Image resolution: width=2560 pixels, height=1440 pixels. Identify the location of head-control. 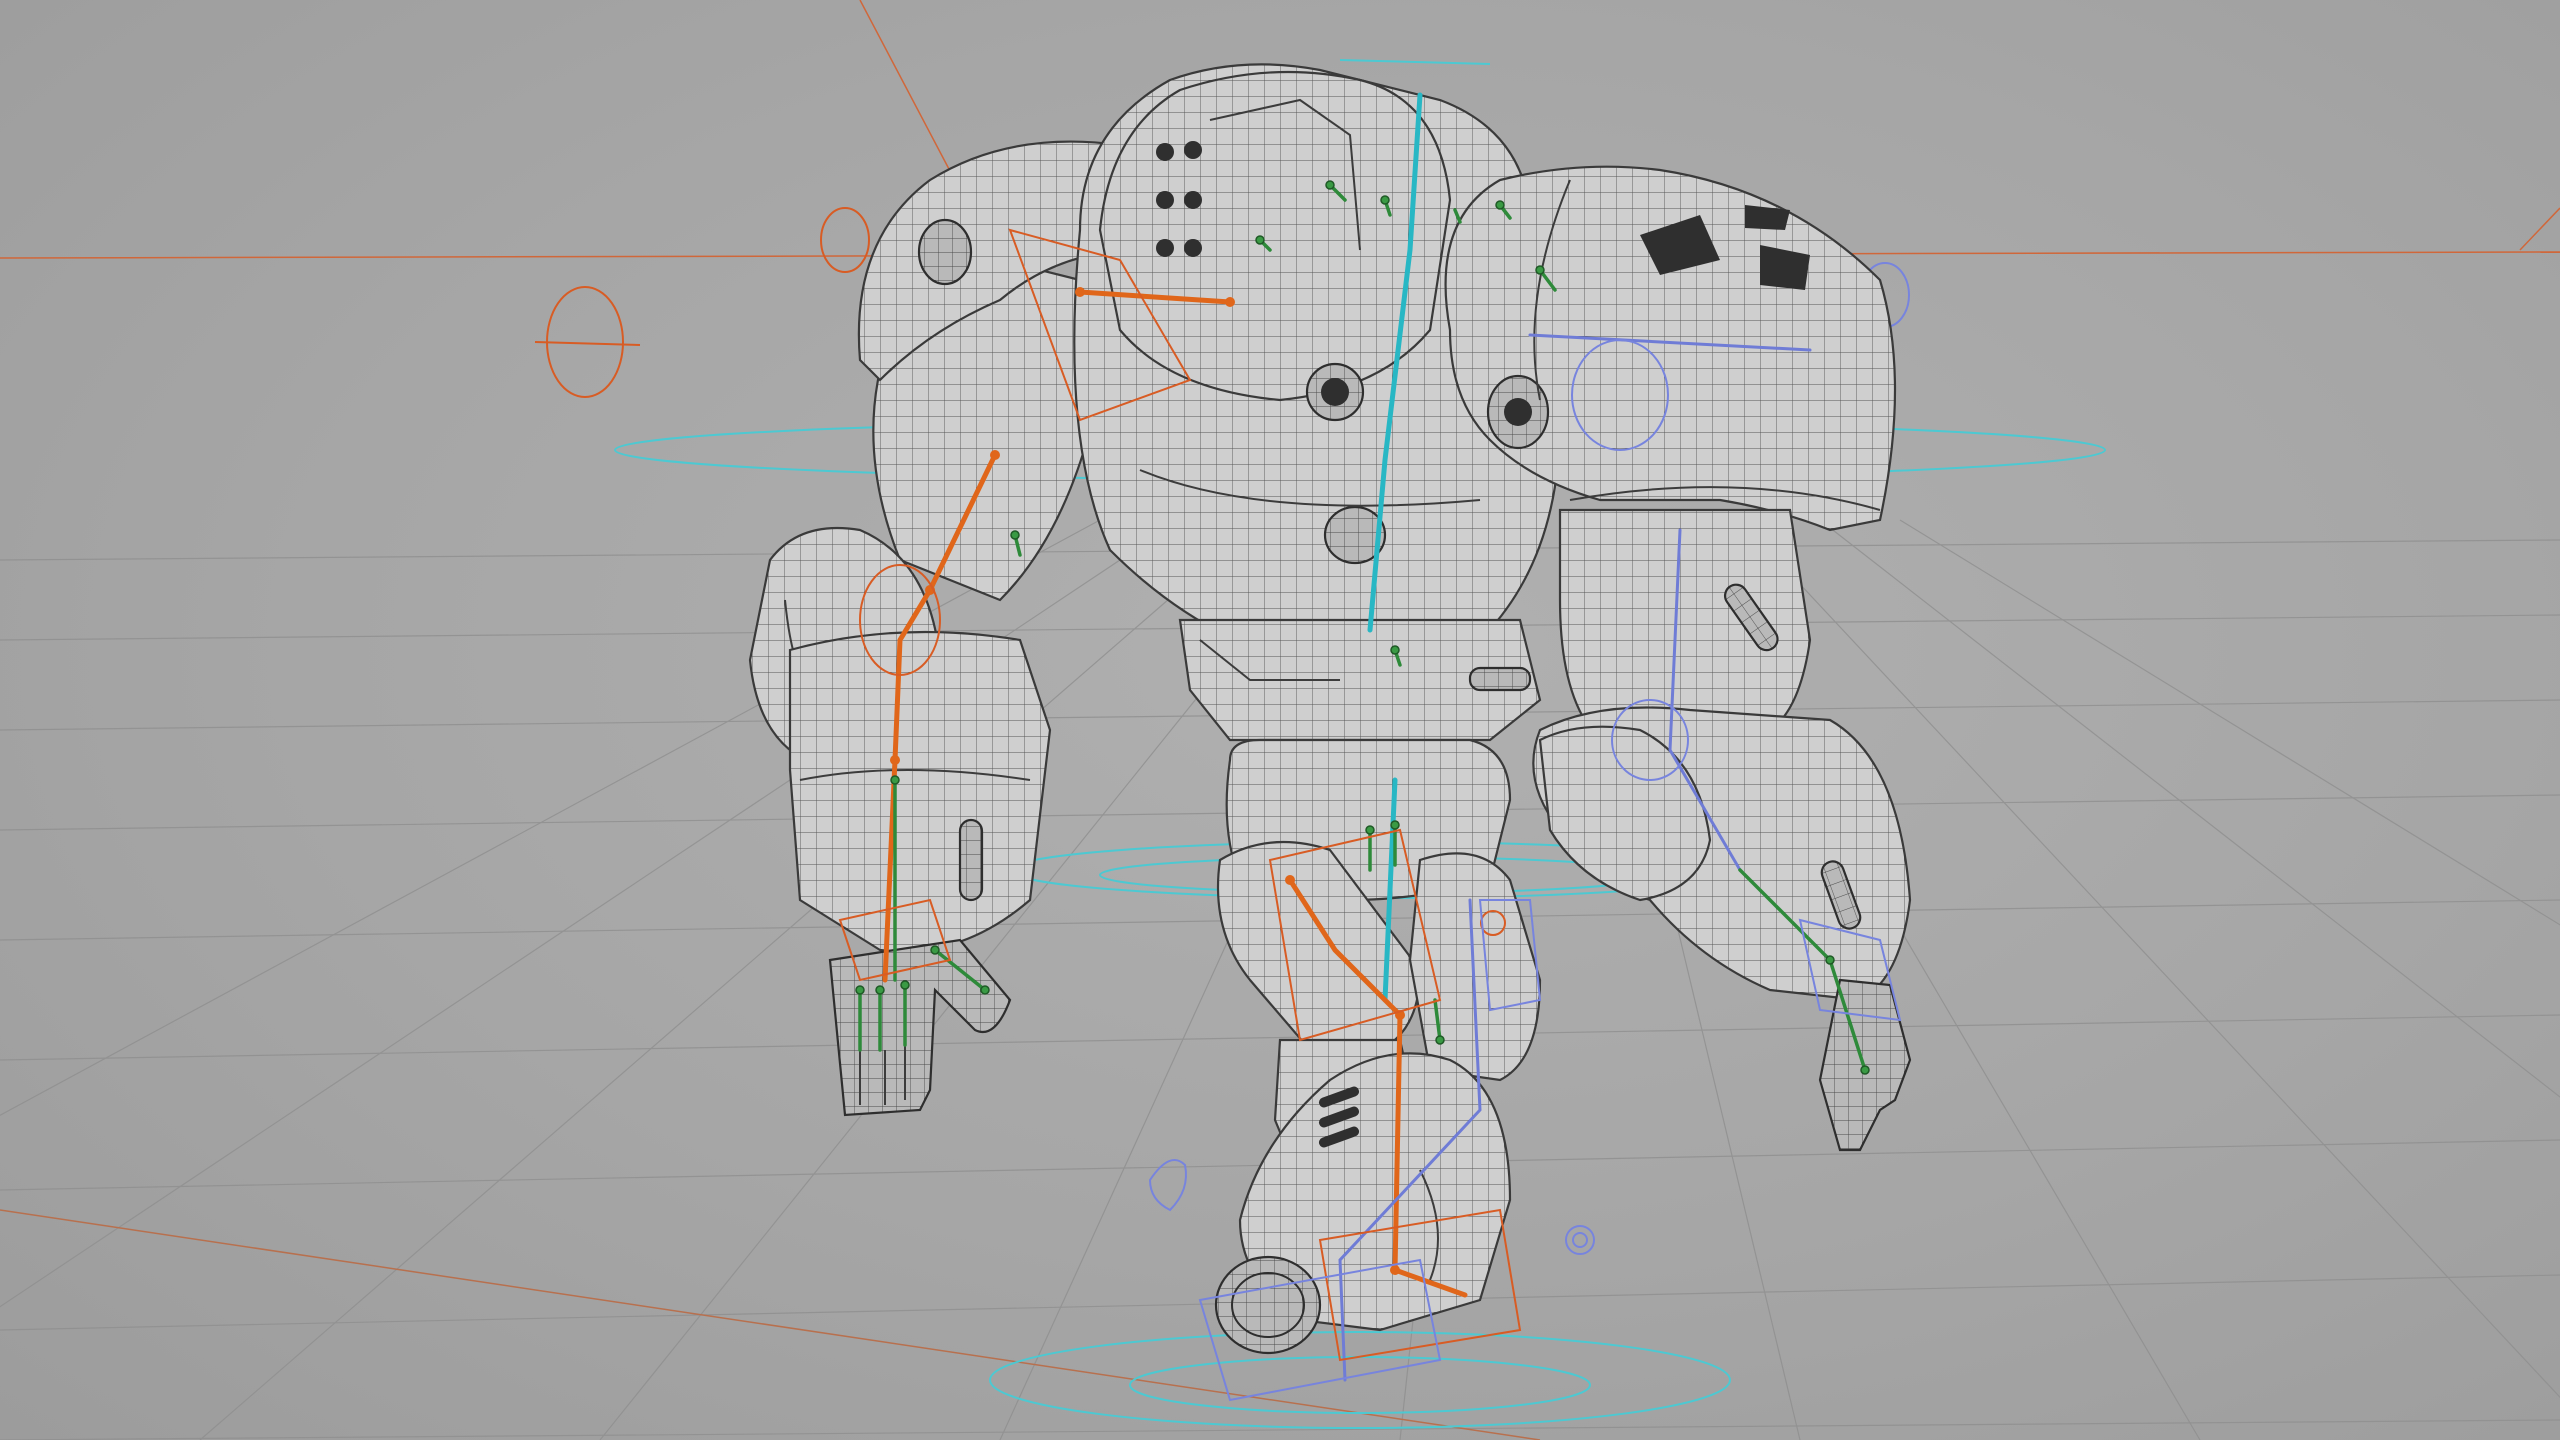
(1415, 62).